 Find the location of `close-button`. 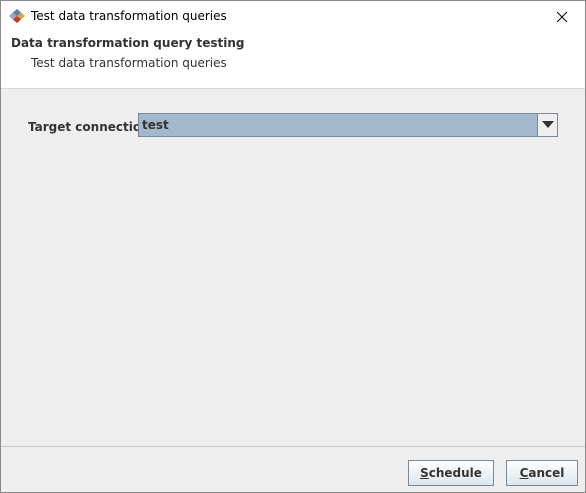

close-button is located at coordinates (562, 16).